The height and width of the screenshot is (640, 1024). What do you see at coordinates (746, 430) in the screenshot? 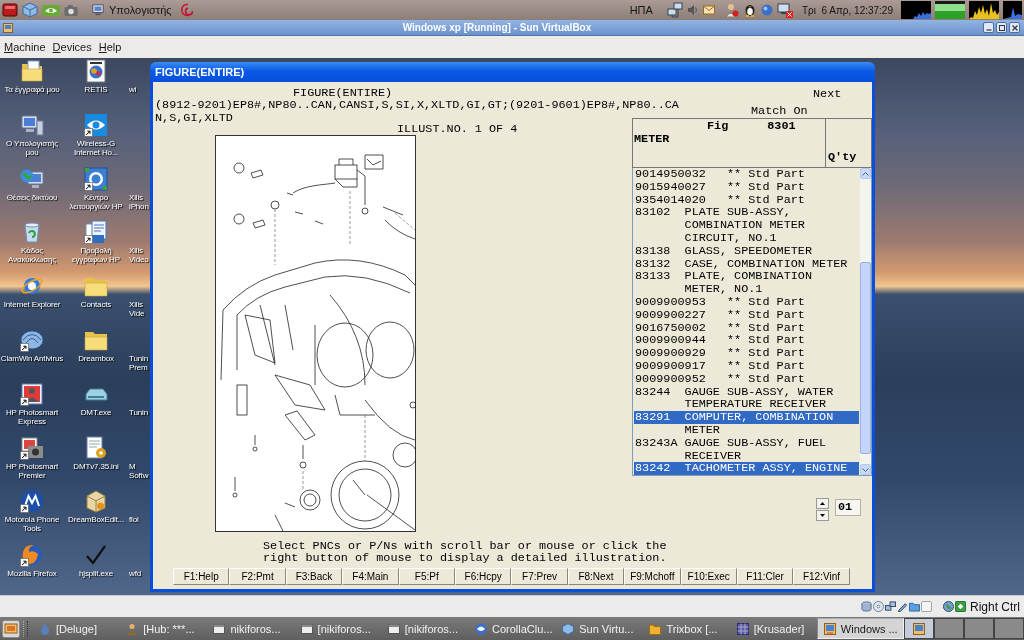
I see `part-list-item: METER` at bounding box center [746, 430].